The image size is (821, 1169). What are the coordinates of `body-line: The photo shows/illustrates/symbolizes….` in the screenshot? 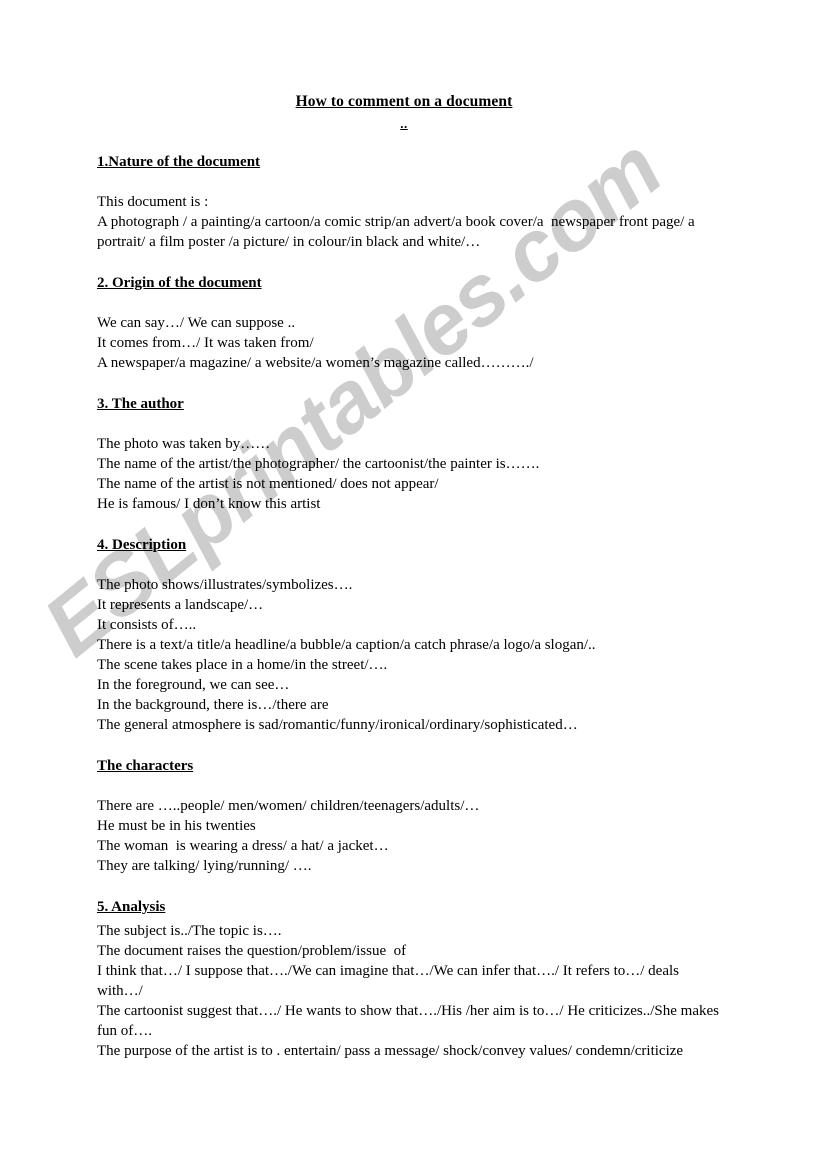 It's located at (225, 585).